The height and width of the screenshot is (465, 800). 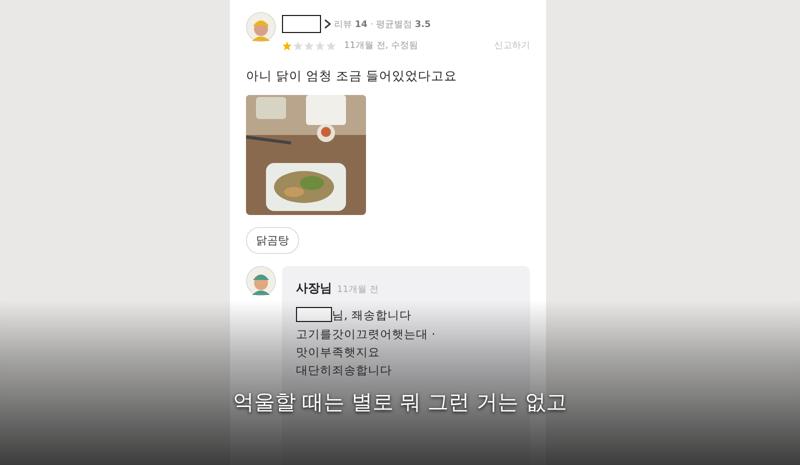 What do you see at coordinates (344, 370) in the screenshot?
I see `reply-text: 대단히죄송합니다` at bounding box center [344, 370].